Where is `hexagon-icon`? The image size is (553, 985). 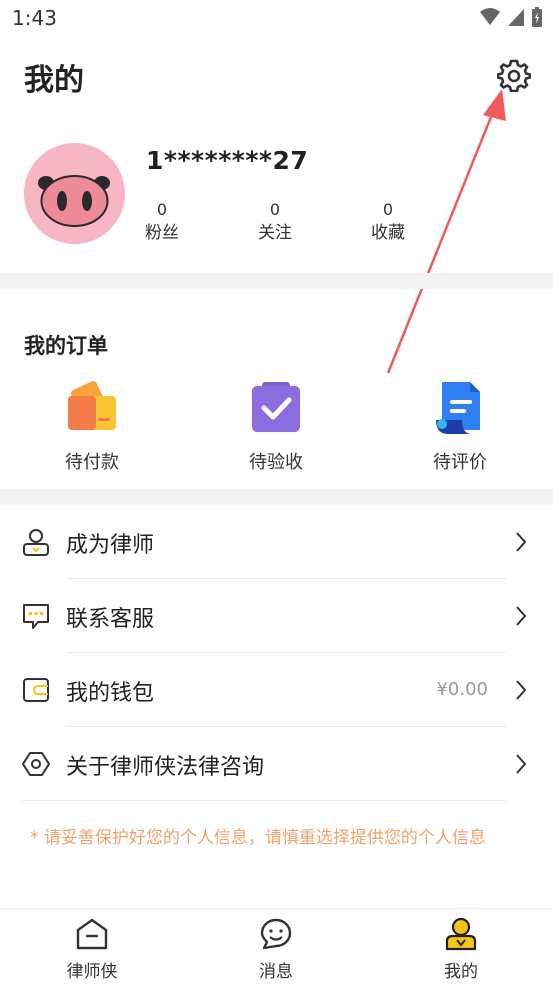 hexagon-icon is located at coordinates (36, 764).